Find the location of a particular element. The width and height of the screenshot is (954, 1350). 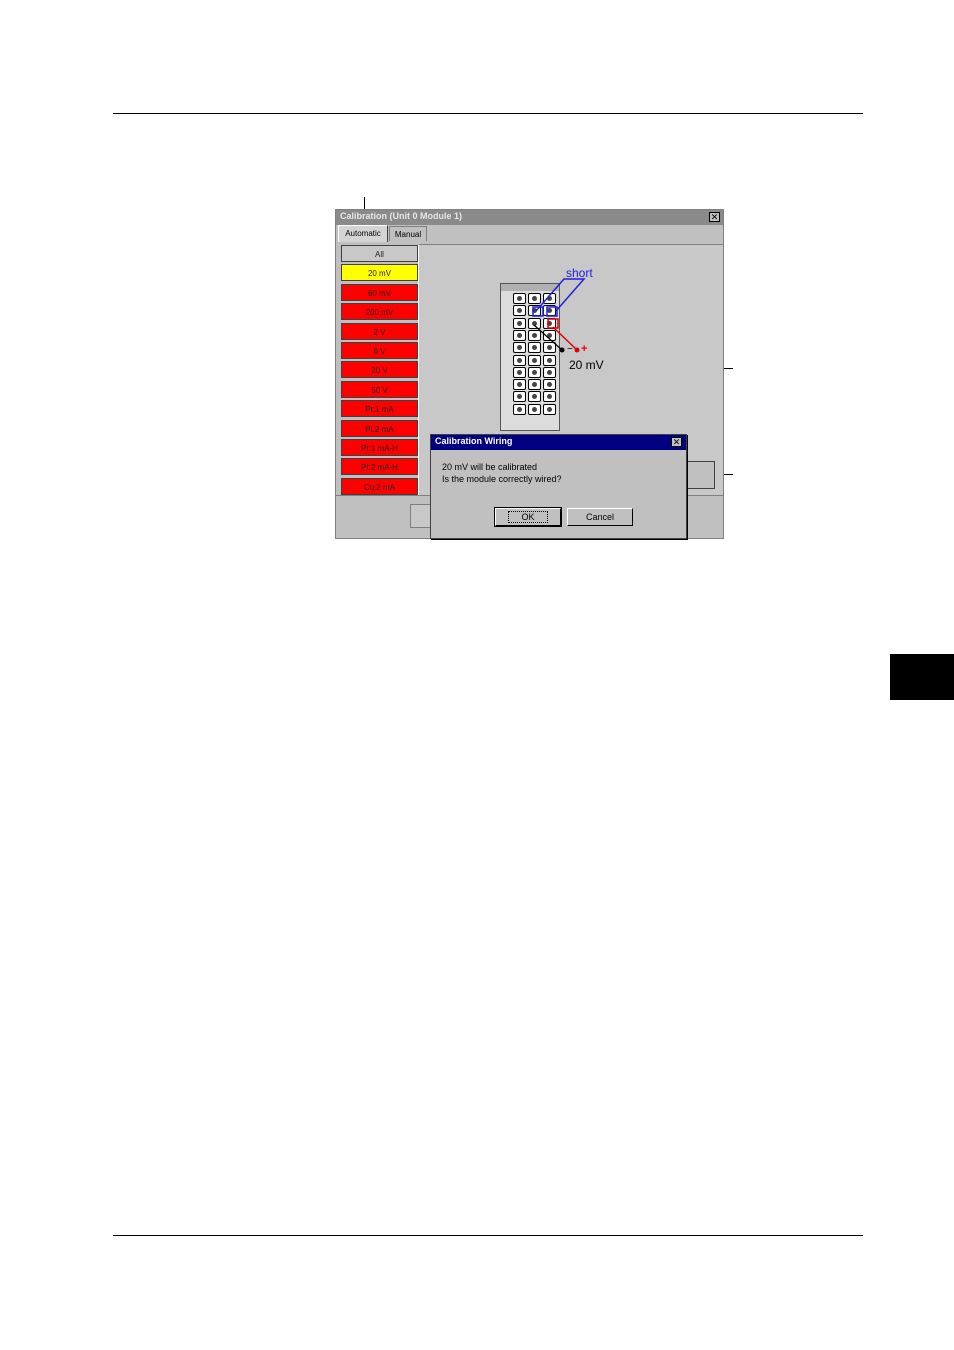

range-item-cu-2ma: Cu:2 mA is located at coordinates (379, 486).